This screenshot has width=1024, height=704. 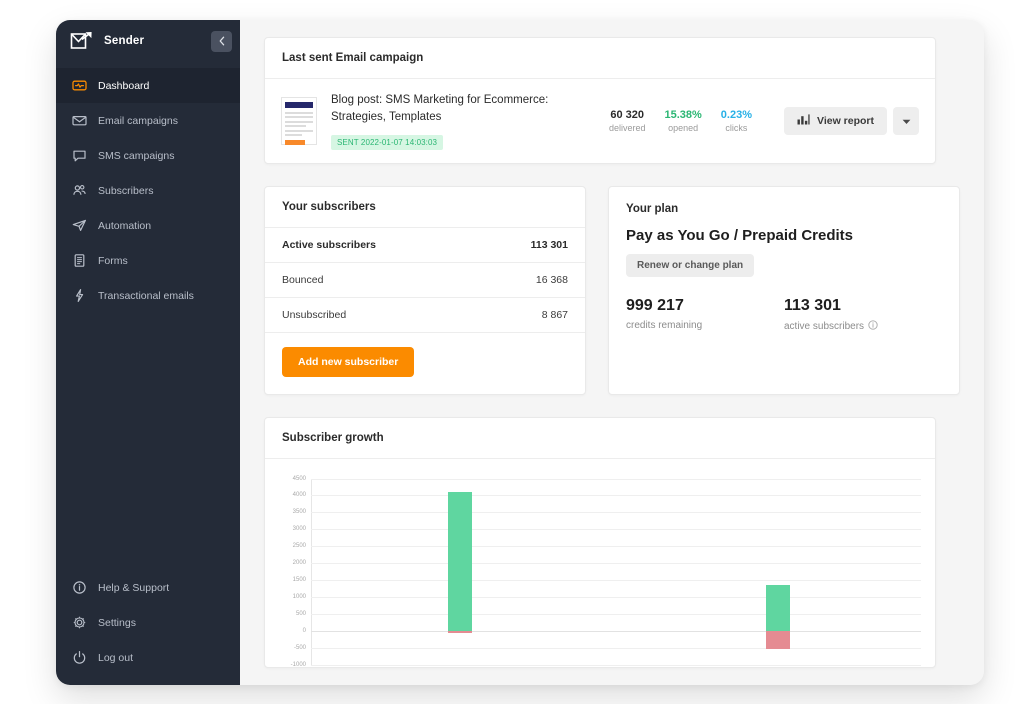 What do you see at coordinates (425, 280) in the screenshot?
I see `table-row: Bounced 16 368` at bounding box center [425, 280].